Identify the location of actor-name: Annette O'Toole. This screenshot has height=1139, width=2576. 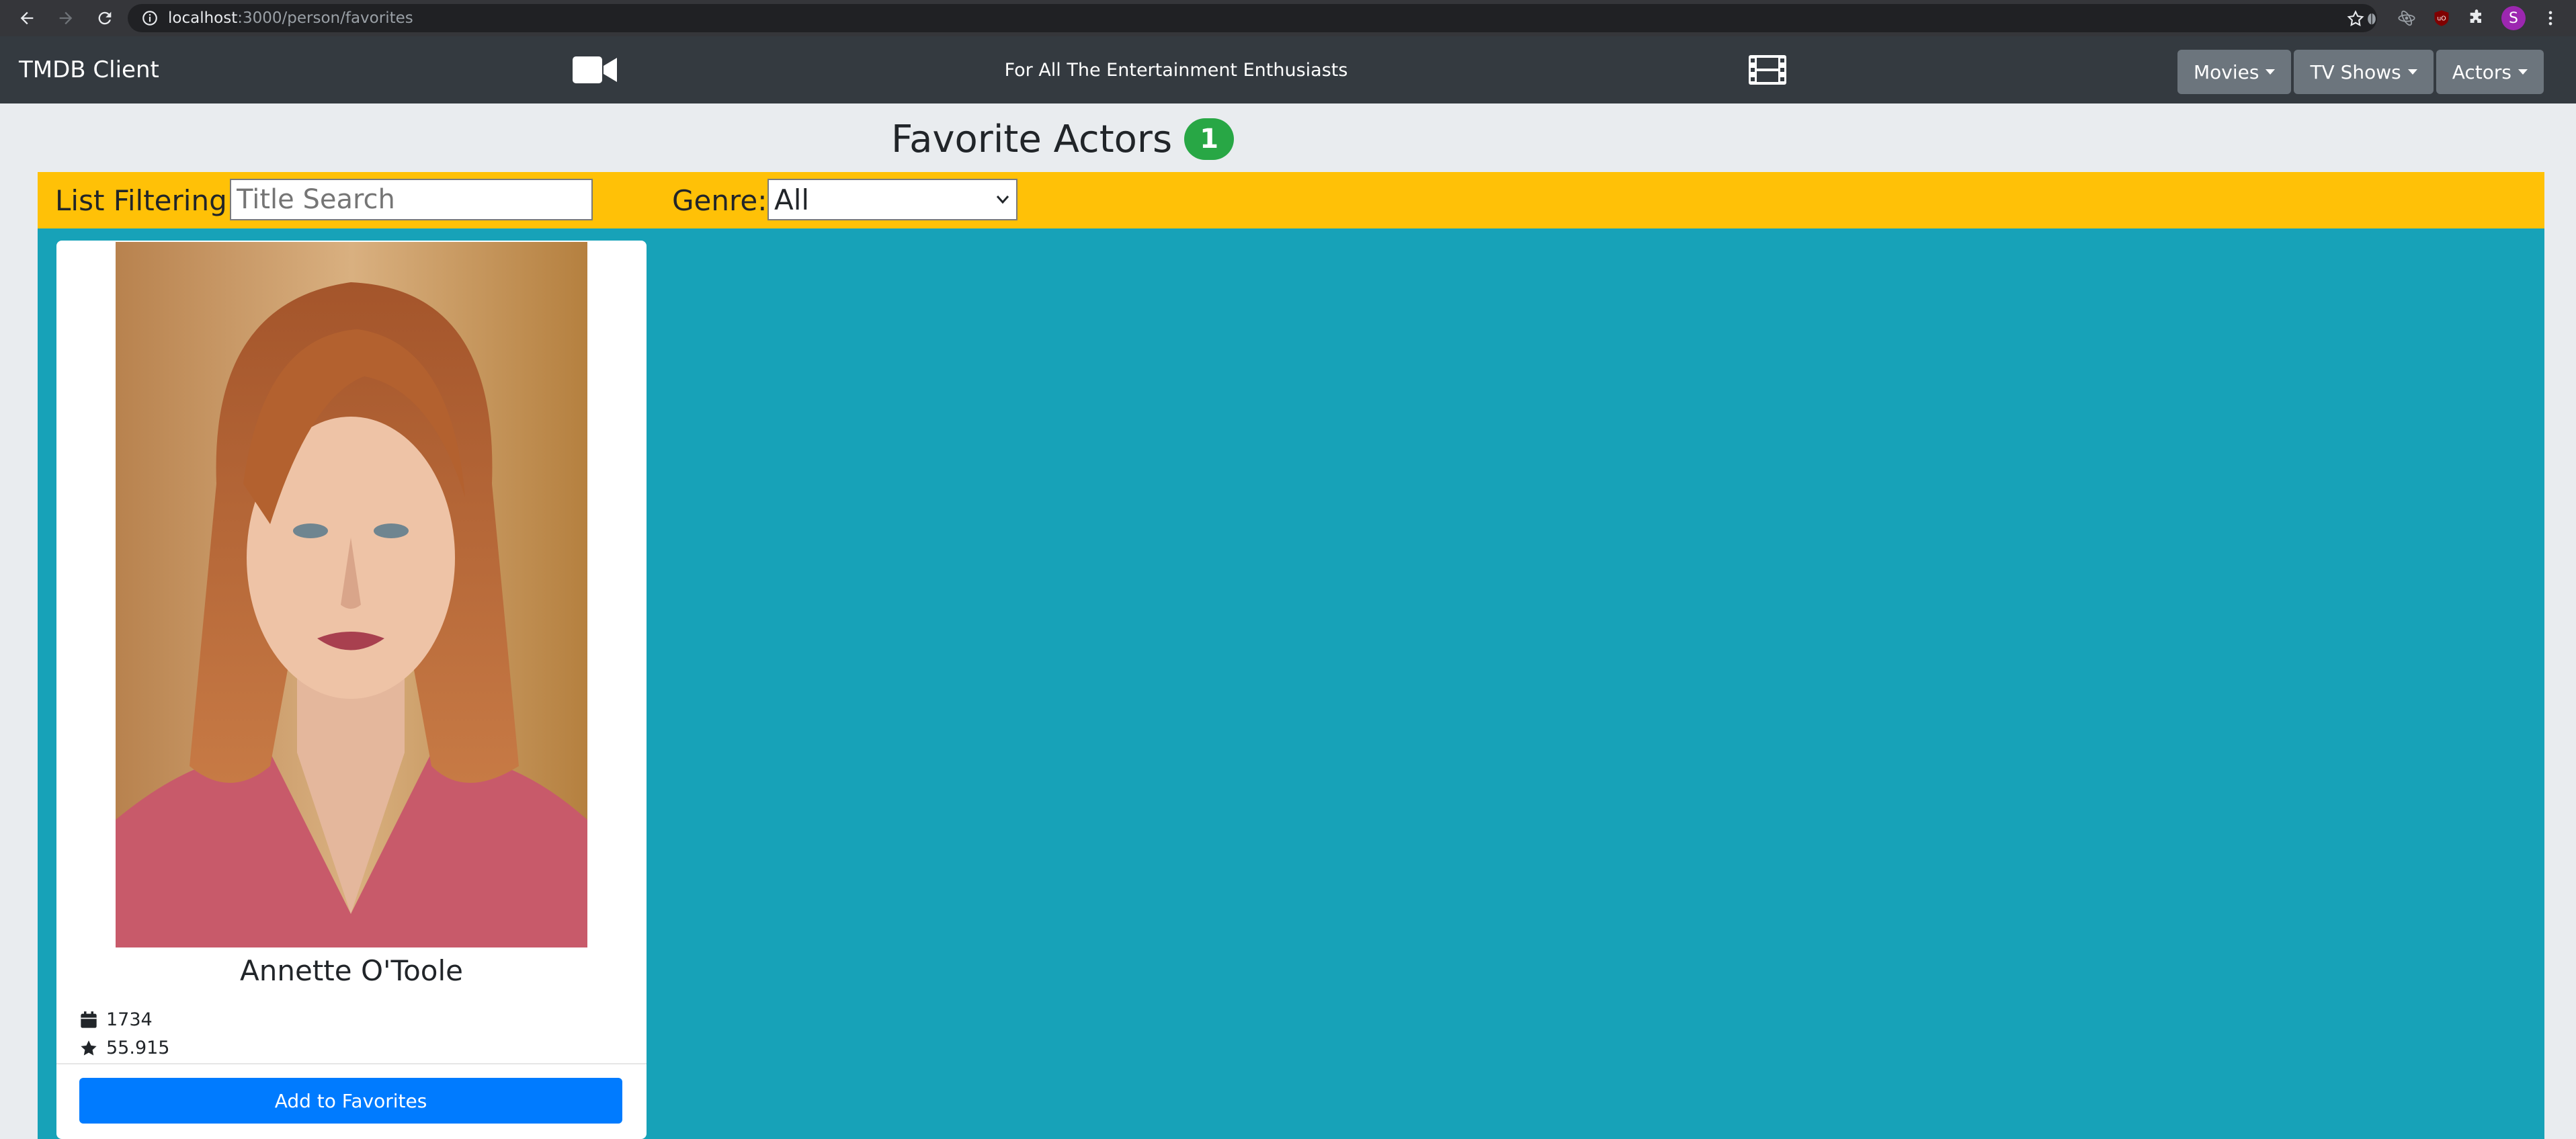
(351, 970).